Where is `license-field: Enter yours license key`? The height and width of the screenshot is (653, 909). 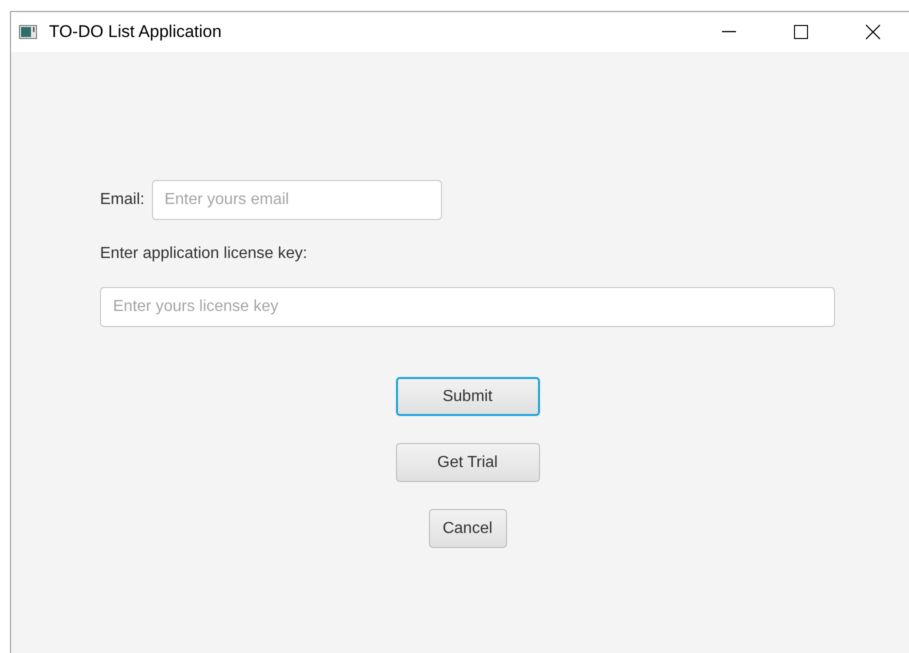 license-field: Enter yours license key is located at coordinates (467, 307).